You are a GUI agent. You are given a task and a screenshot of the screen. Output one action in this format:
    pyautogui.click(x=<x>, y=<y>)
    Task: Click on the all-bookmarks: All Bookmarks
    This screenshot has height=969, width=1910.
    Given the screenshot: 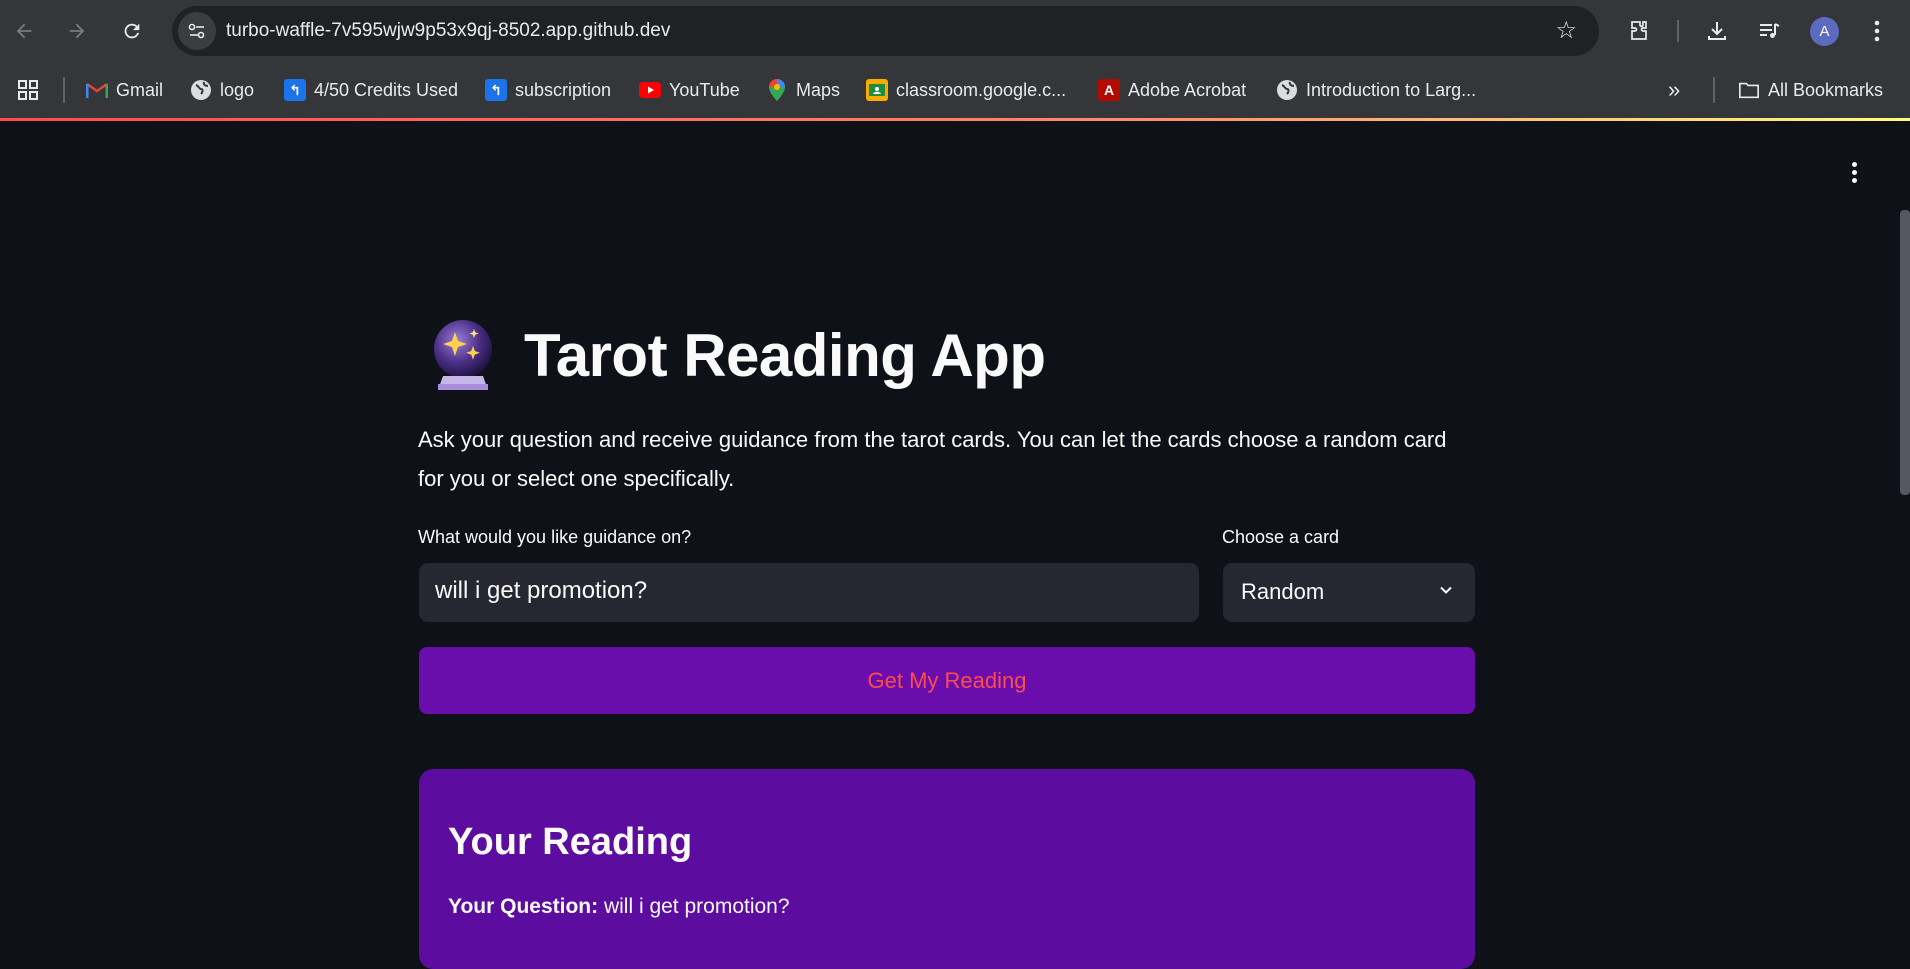 What is the action you would take?
    pyautogui.click(x=1810, y=90)
    